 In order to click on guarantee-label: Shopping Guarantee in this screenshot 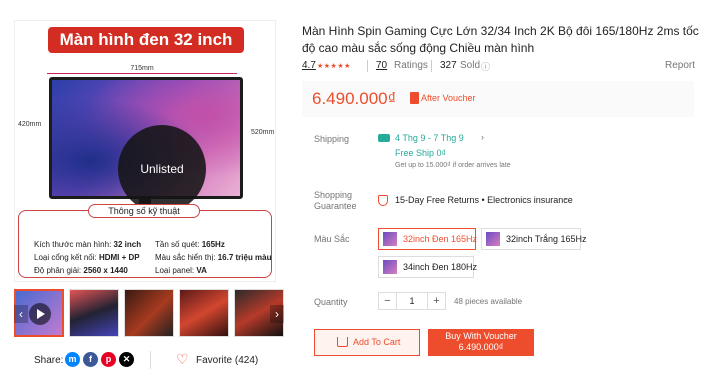, I will do `click(335, 200)`.